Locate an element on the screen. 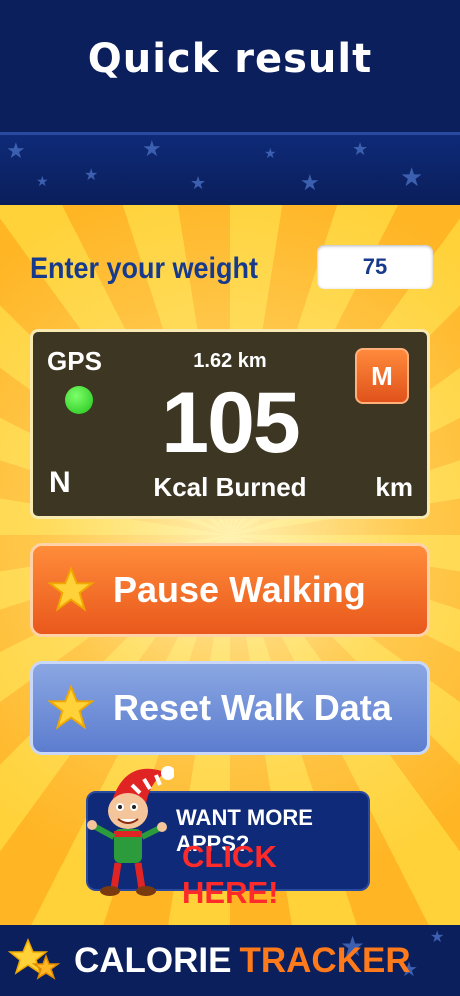 The image size is (460, 996). mode-button: M is located at coordinates (382, 376).